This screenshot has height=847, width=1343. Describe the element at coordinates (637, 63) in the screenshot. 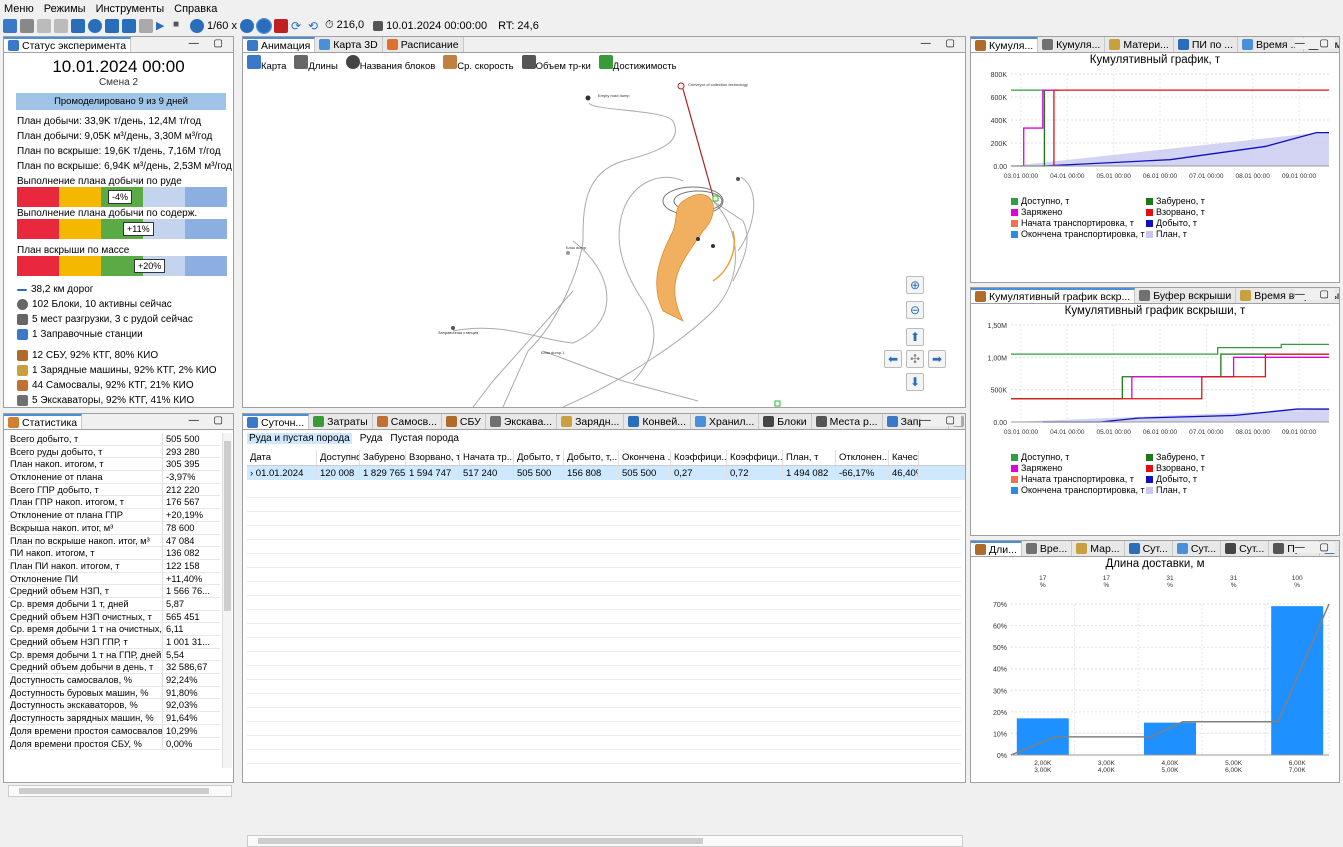

I see `tool-reachability: Достижимость` at that location.